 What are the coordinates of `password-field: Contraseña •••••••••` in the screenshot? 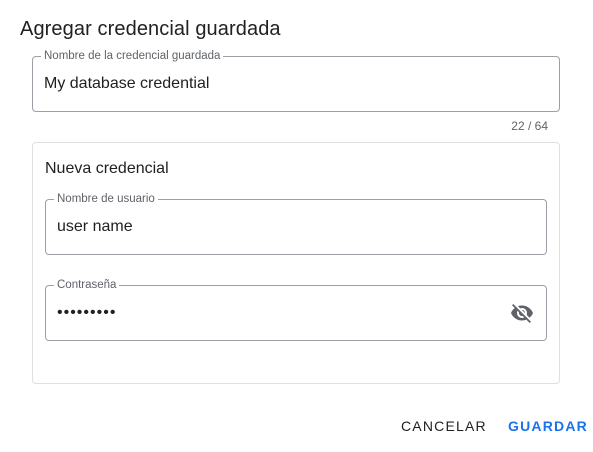 It's located at (296, 309).